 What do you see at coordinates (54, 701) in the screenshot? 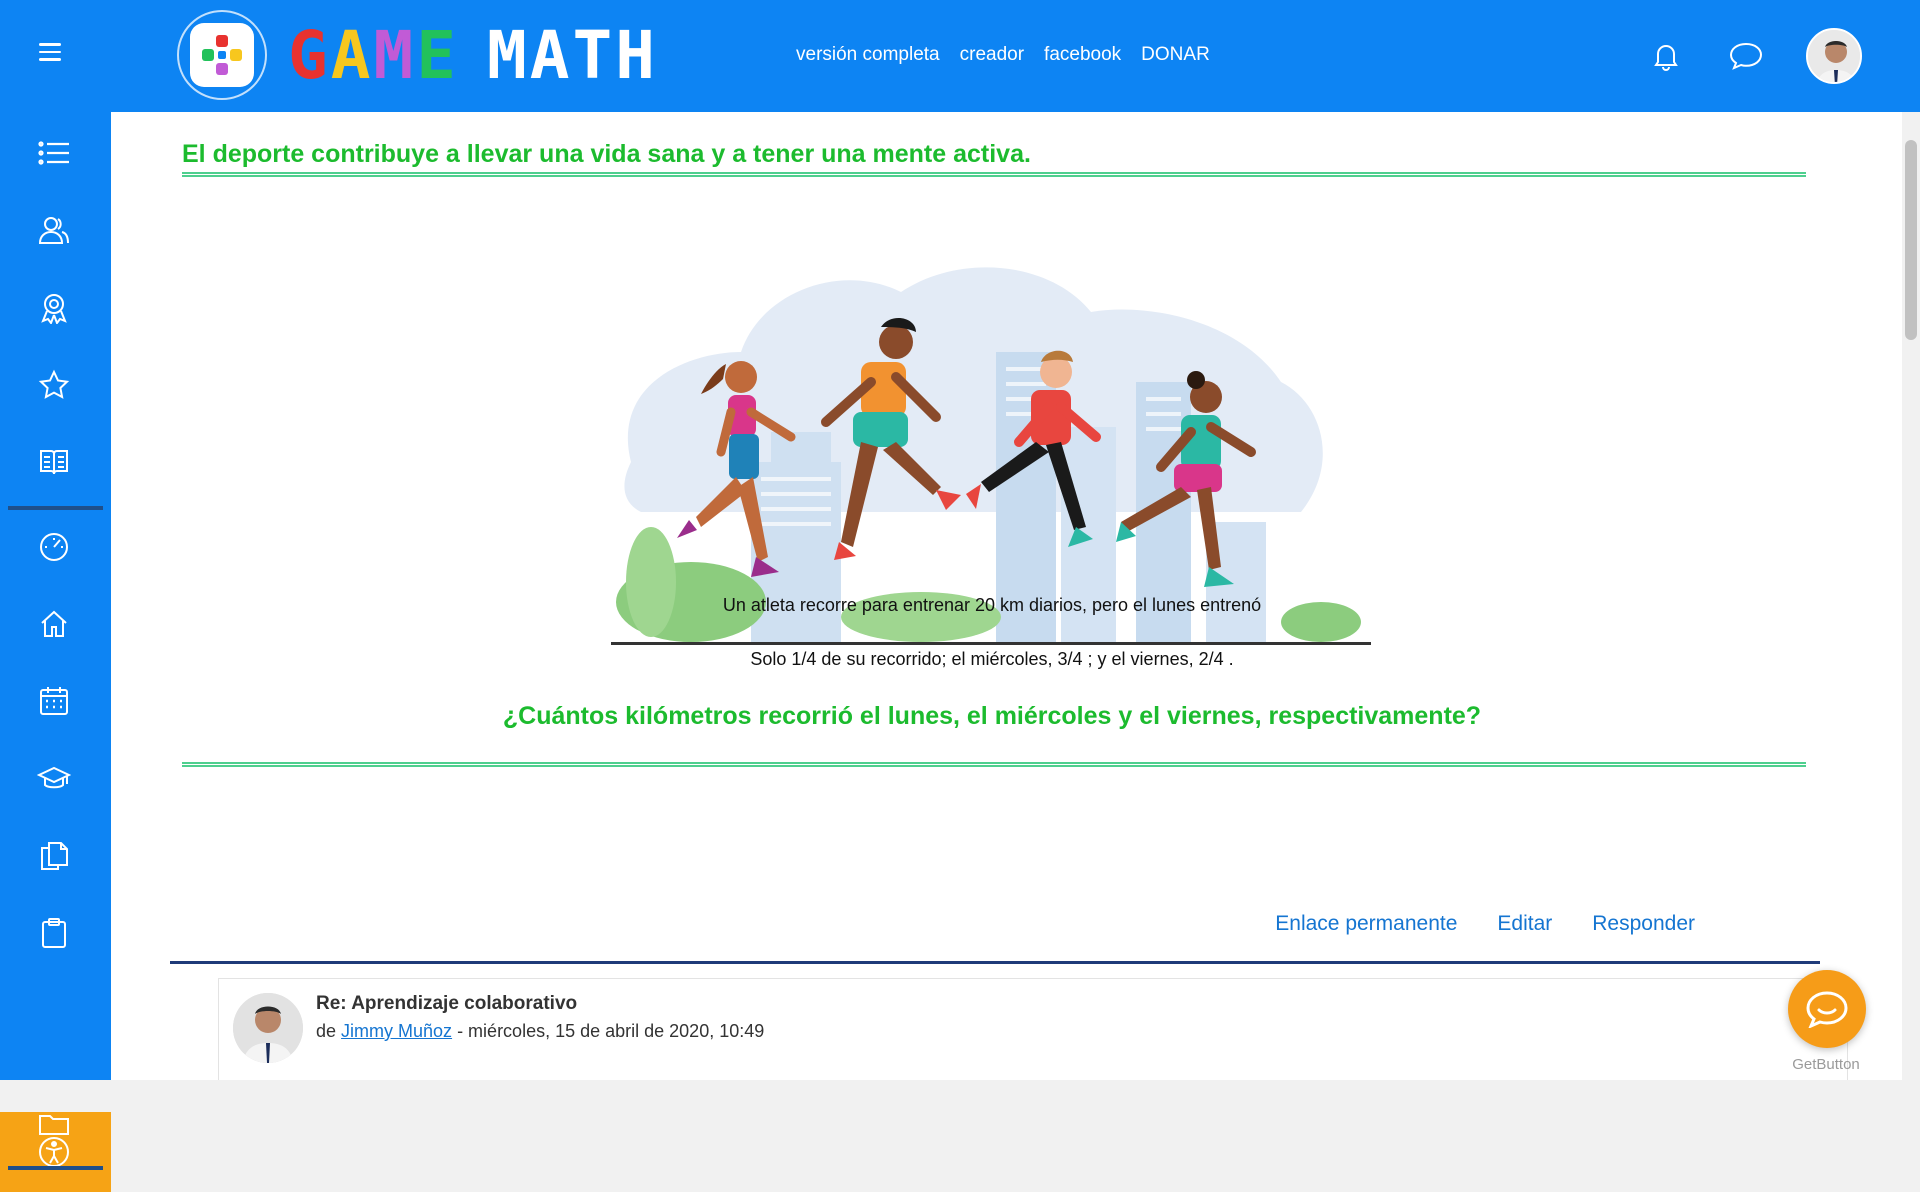
I see `calendar-icon` at bounding box center [54, 701].